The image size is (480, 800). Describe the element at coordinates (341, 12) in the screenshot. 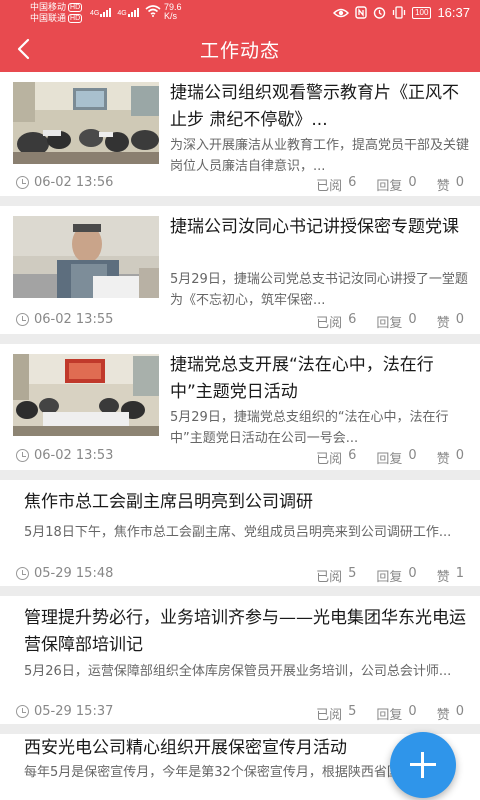

I see `eye-icon` at that location.